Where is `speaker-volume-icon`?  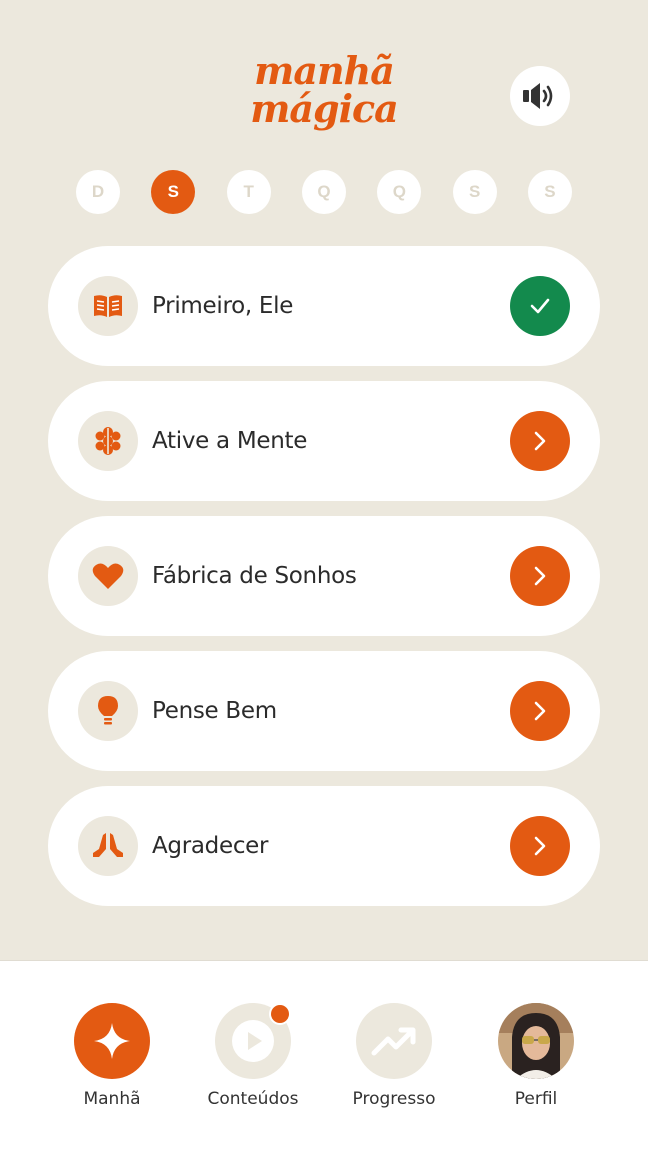
speaker-volume-icon is located at coordinates (538, 96).